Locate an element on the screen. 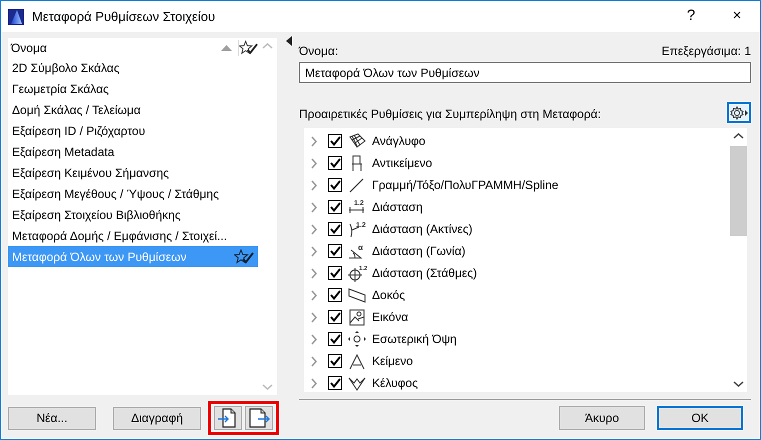  scroll-thumb is located at coordinates (738, 191).